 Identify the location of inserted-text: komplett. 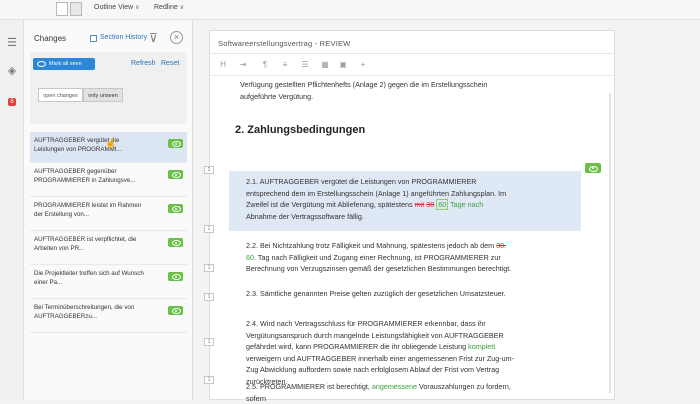
(481, 346).